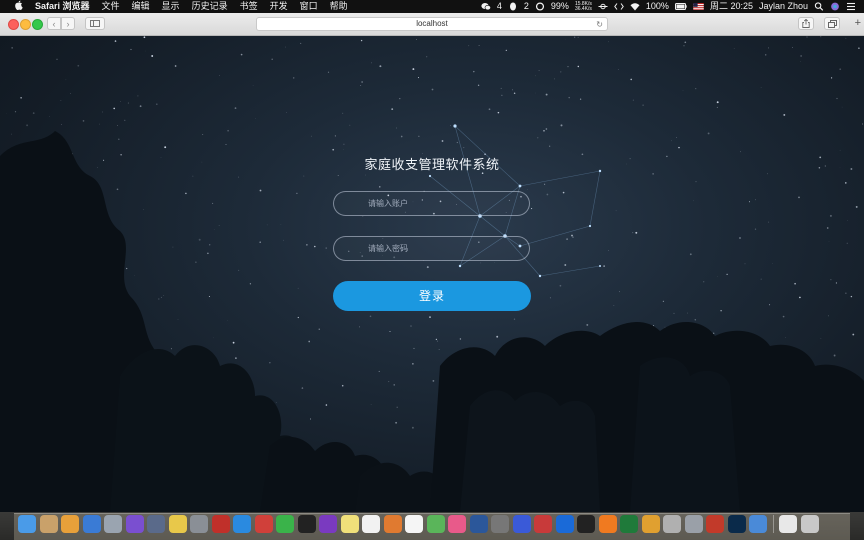  Describe the element at coordinates (500, 524) in the screenshot. I see `system-preferences-icon` at that location.